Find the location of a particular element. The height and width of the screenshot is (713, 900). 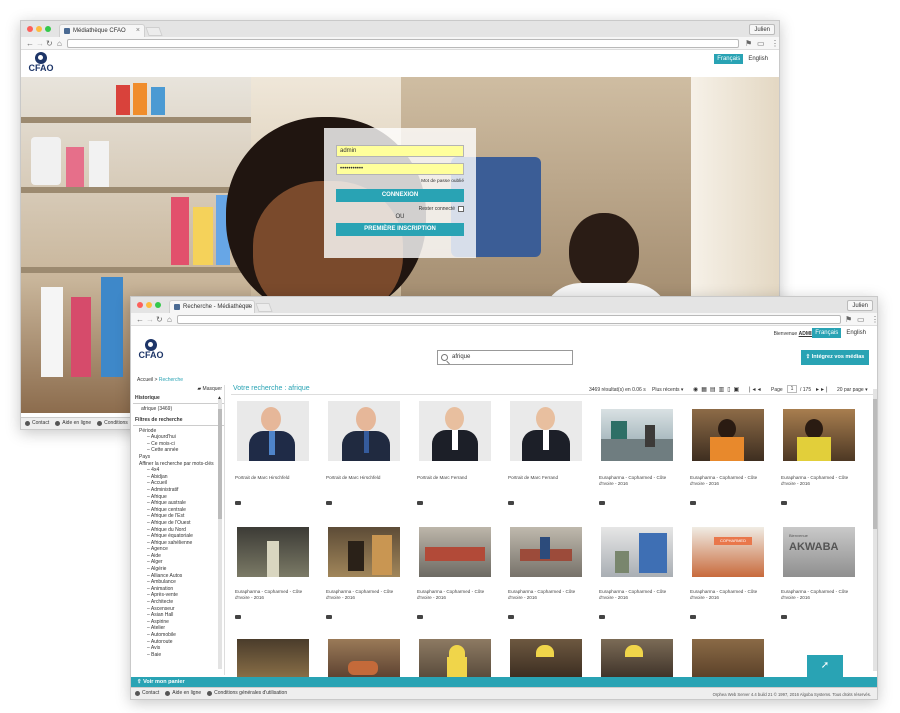

filter-item: – Agence is located at coordinates (181, 549).